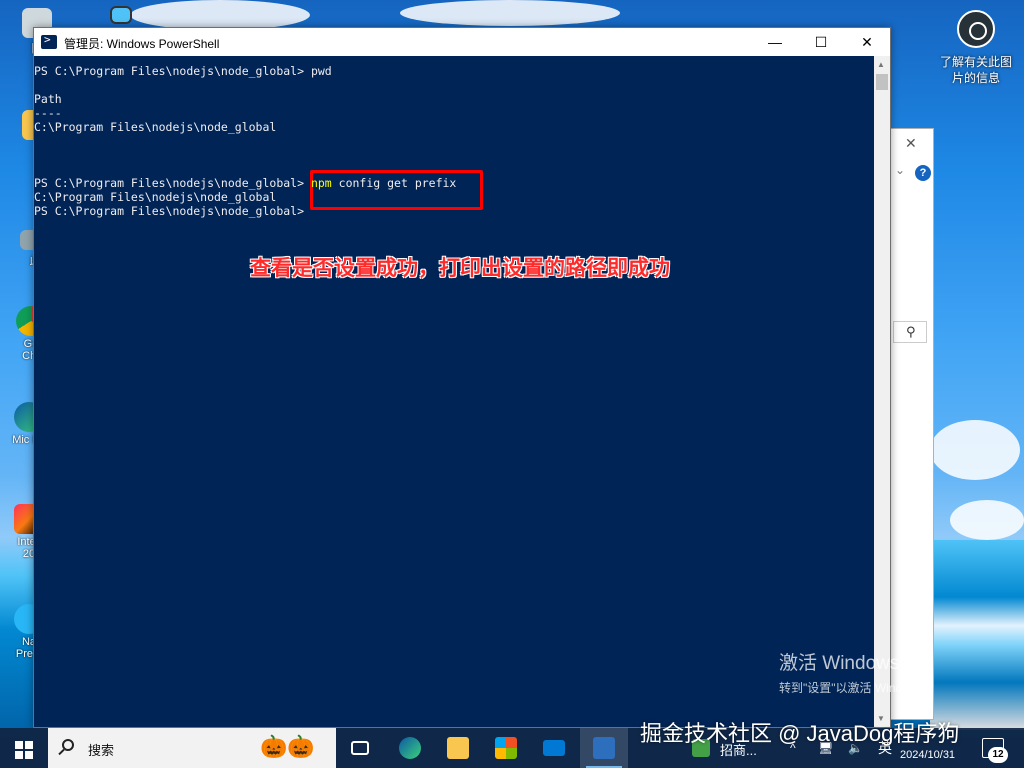 Image resolution: width=1024 pixels, height=768 pixels. I want to click on taskbar-mail, so click(554, 748).